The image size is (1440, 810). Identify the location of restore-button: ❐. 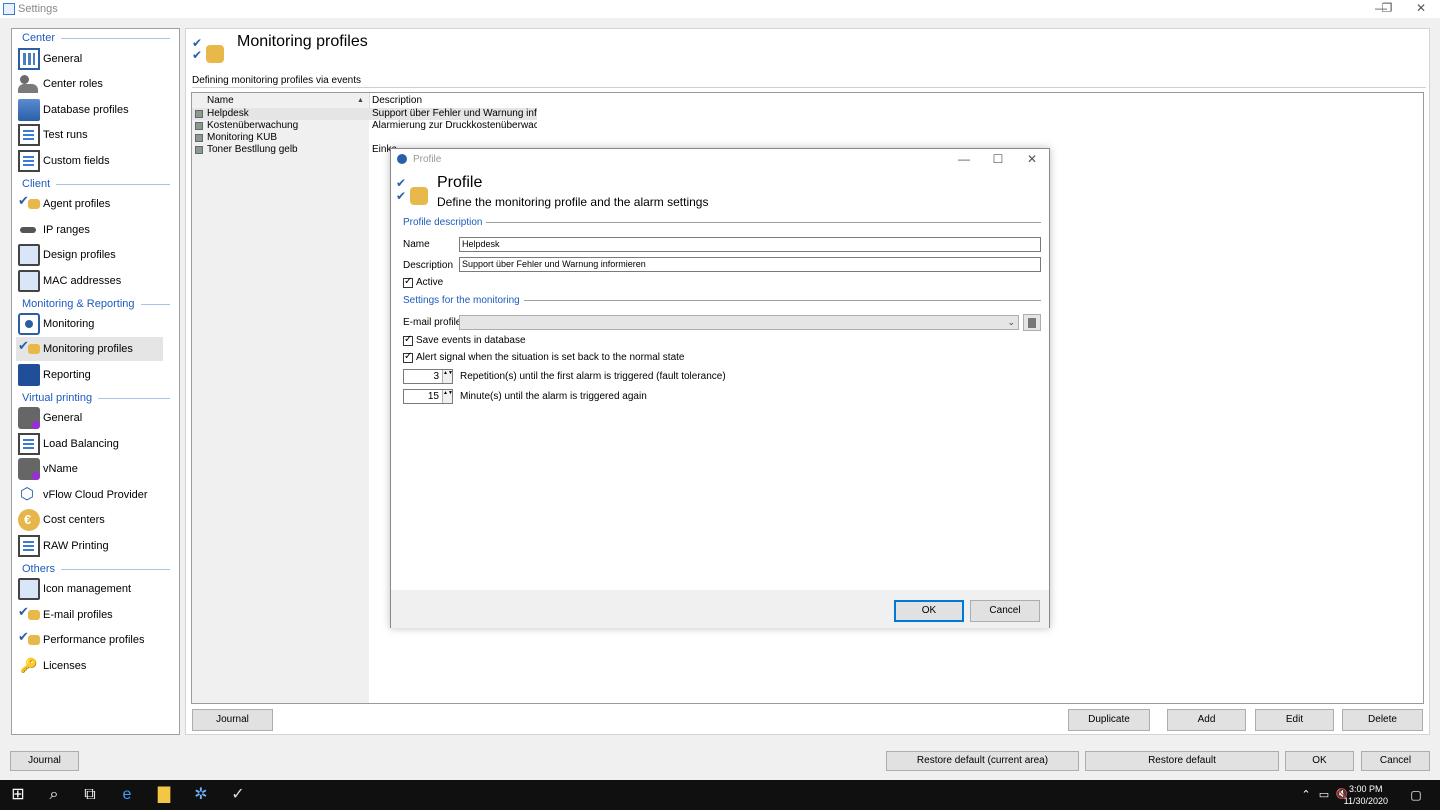
(1387, 9).